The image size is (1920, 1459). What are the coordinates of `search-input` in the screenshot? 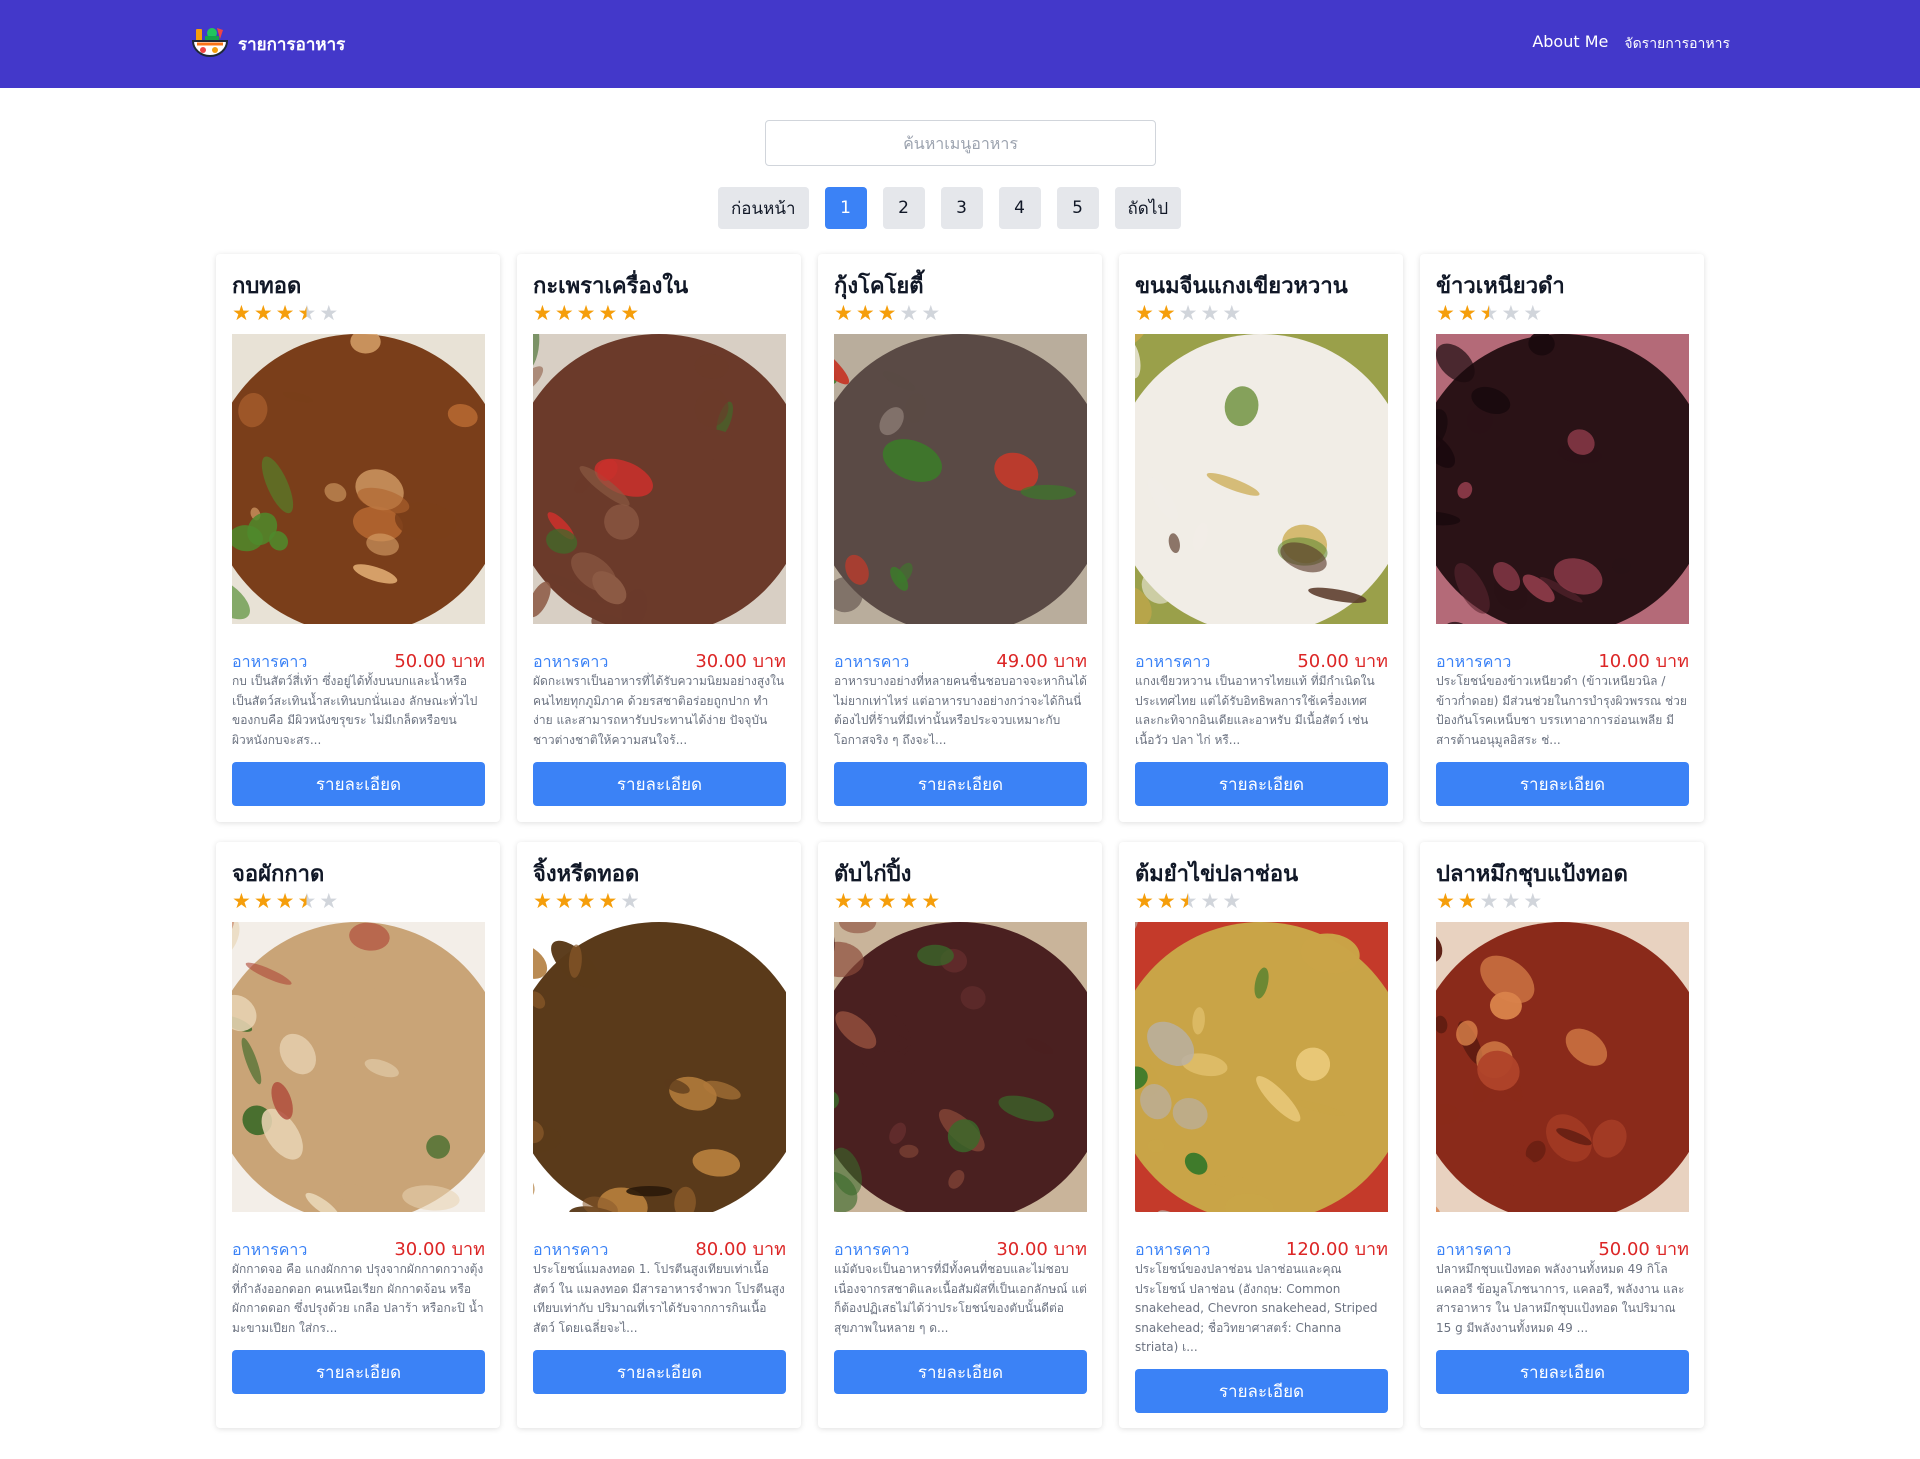 It's located at (960, 143).